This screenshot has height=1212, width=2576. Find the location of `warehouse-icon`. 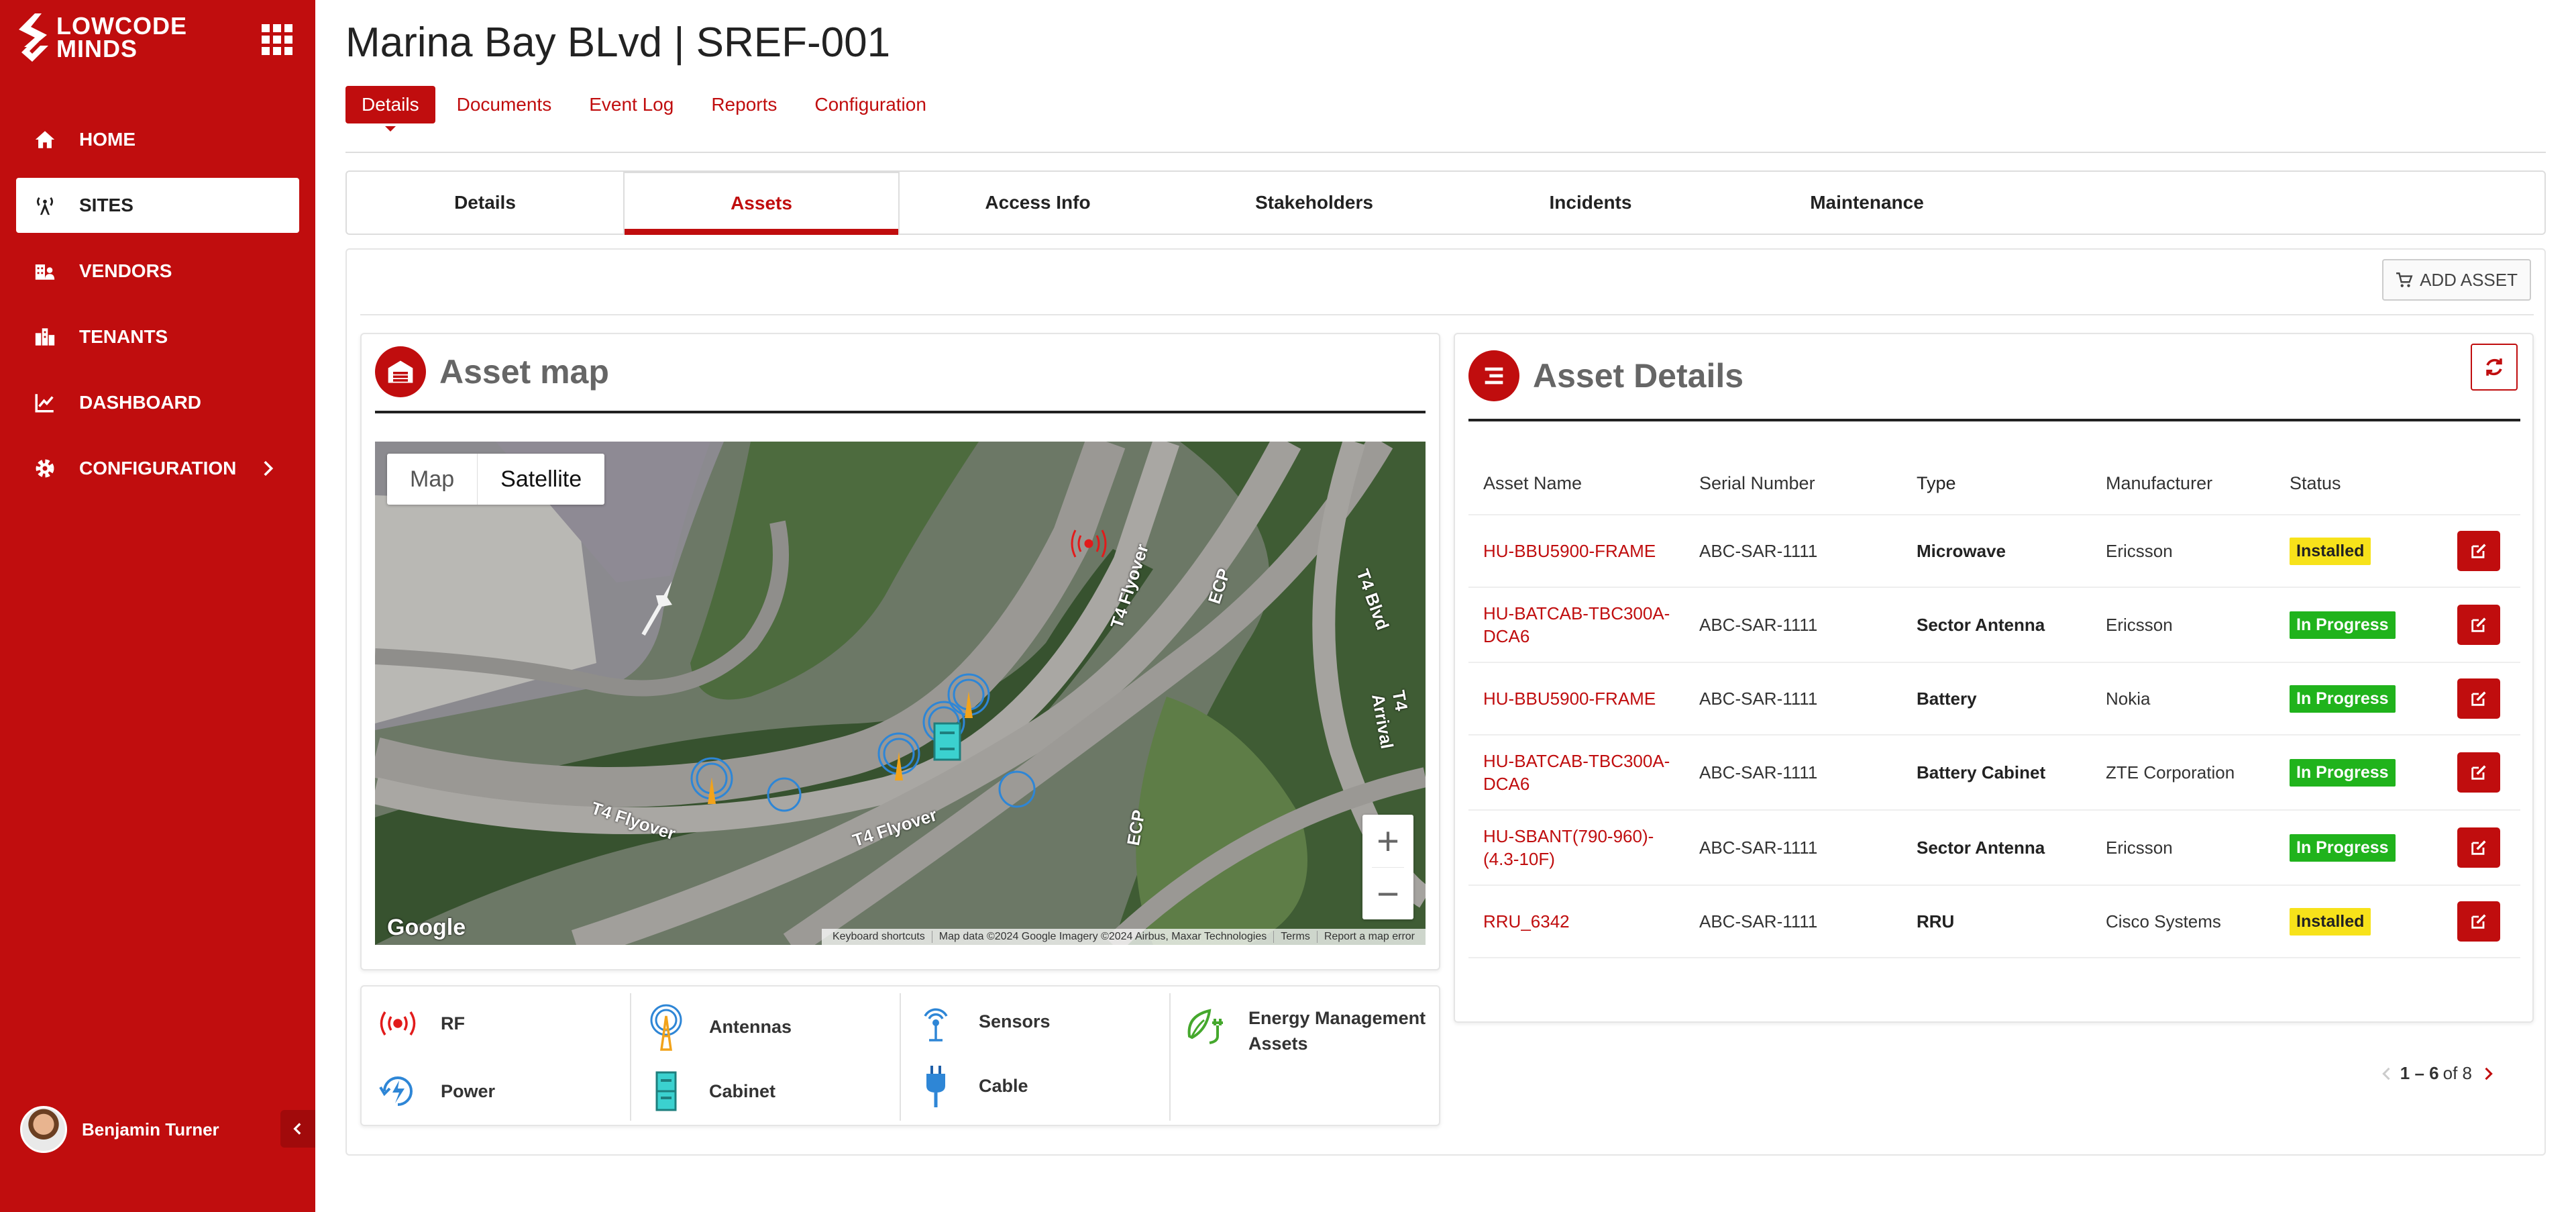

warehouse-icon is located at coordinates (400, 371).